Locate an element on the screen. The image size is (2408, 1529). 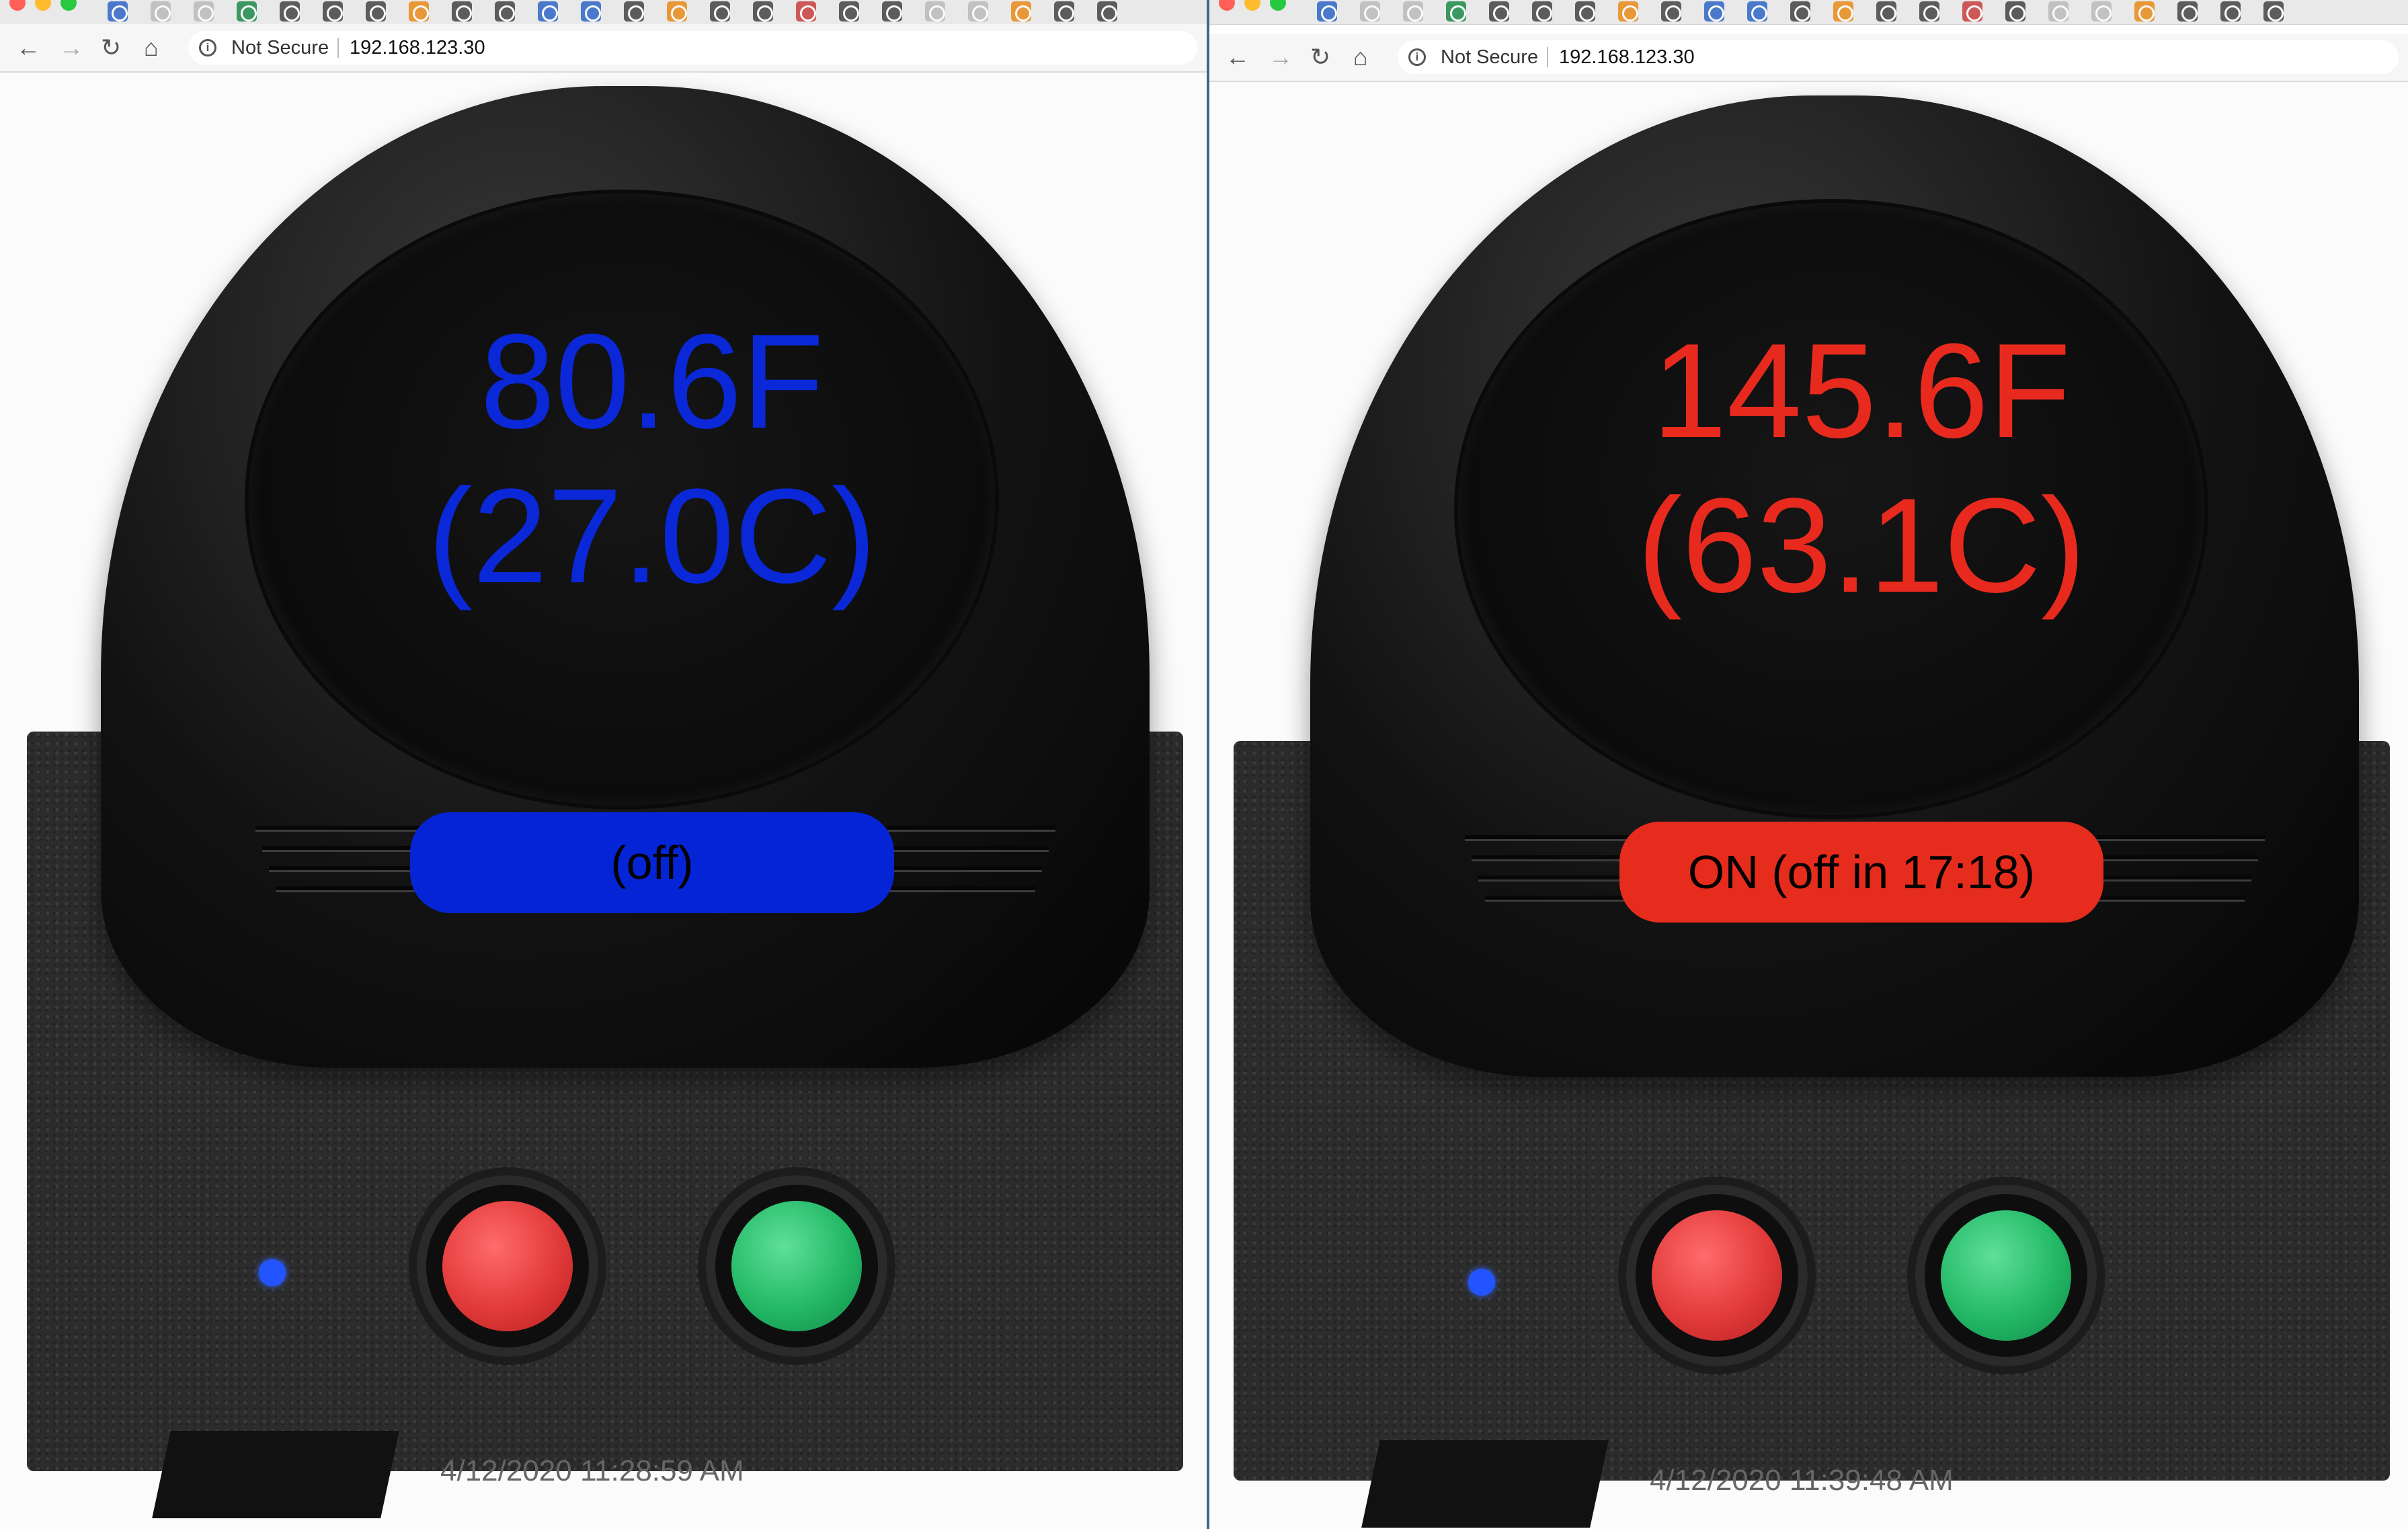
red-button-cap is located at coordinates (507, 1266).